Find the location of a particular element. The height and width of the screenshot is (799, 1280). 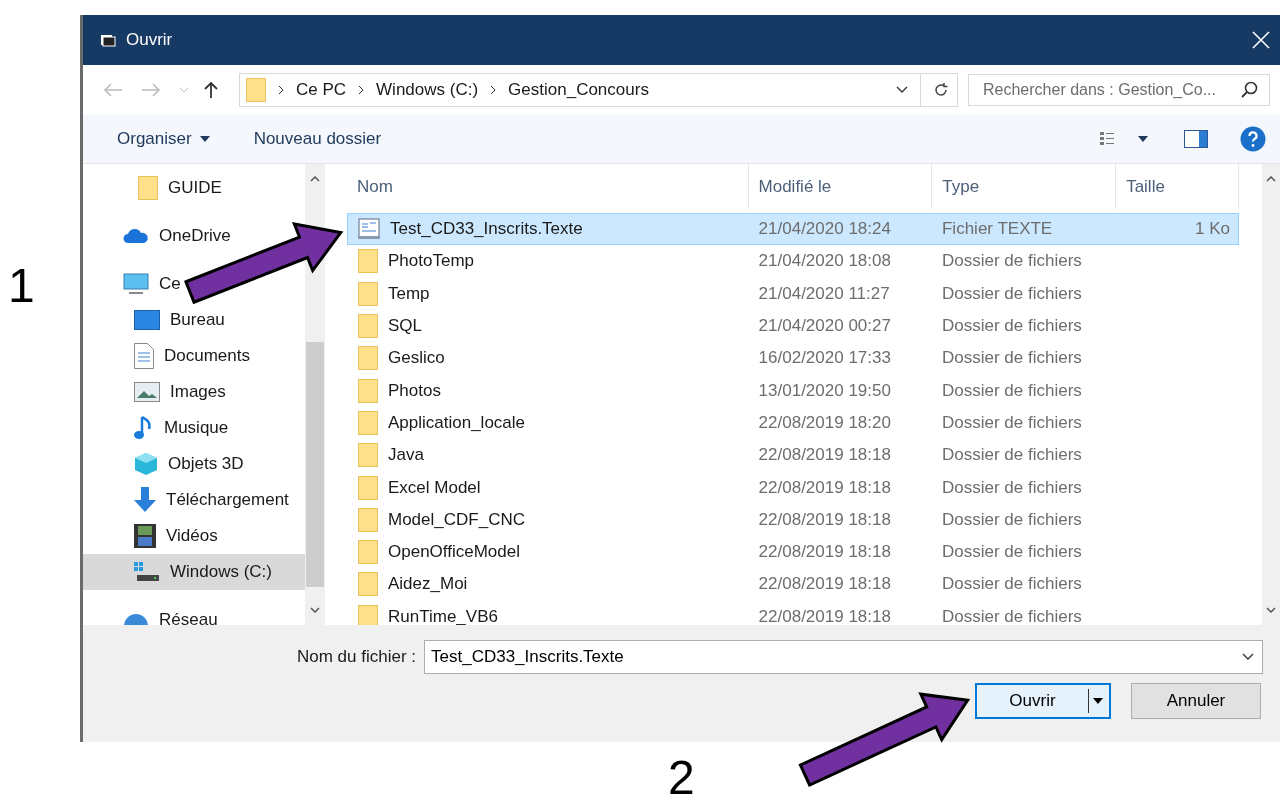

nav-item: Bureau is located at coordinates (157, 320).